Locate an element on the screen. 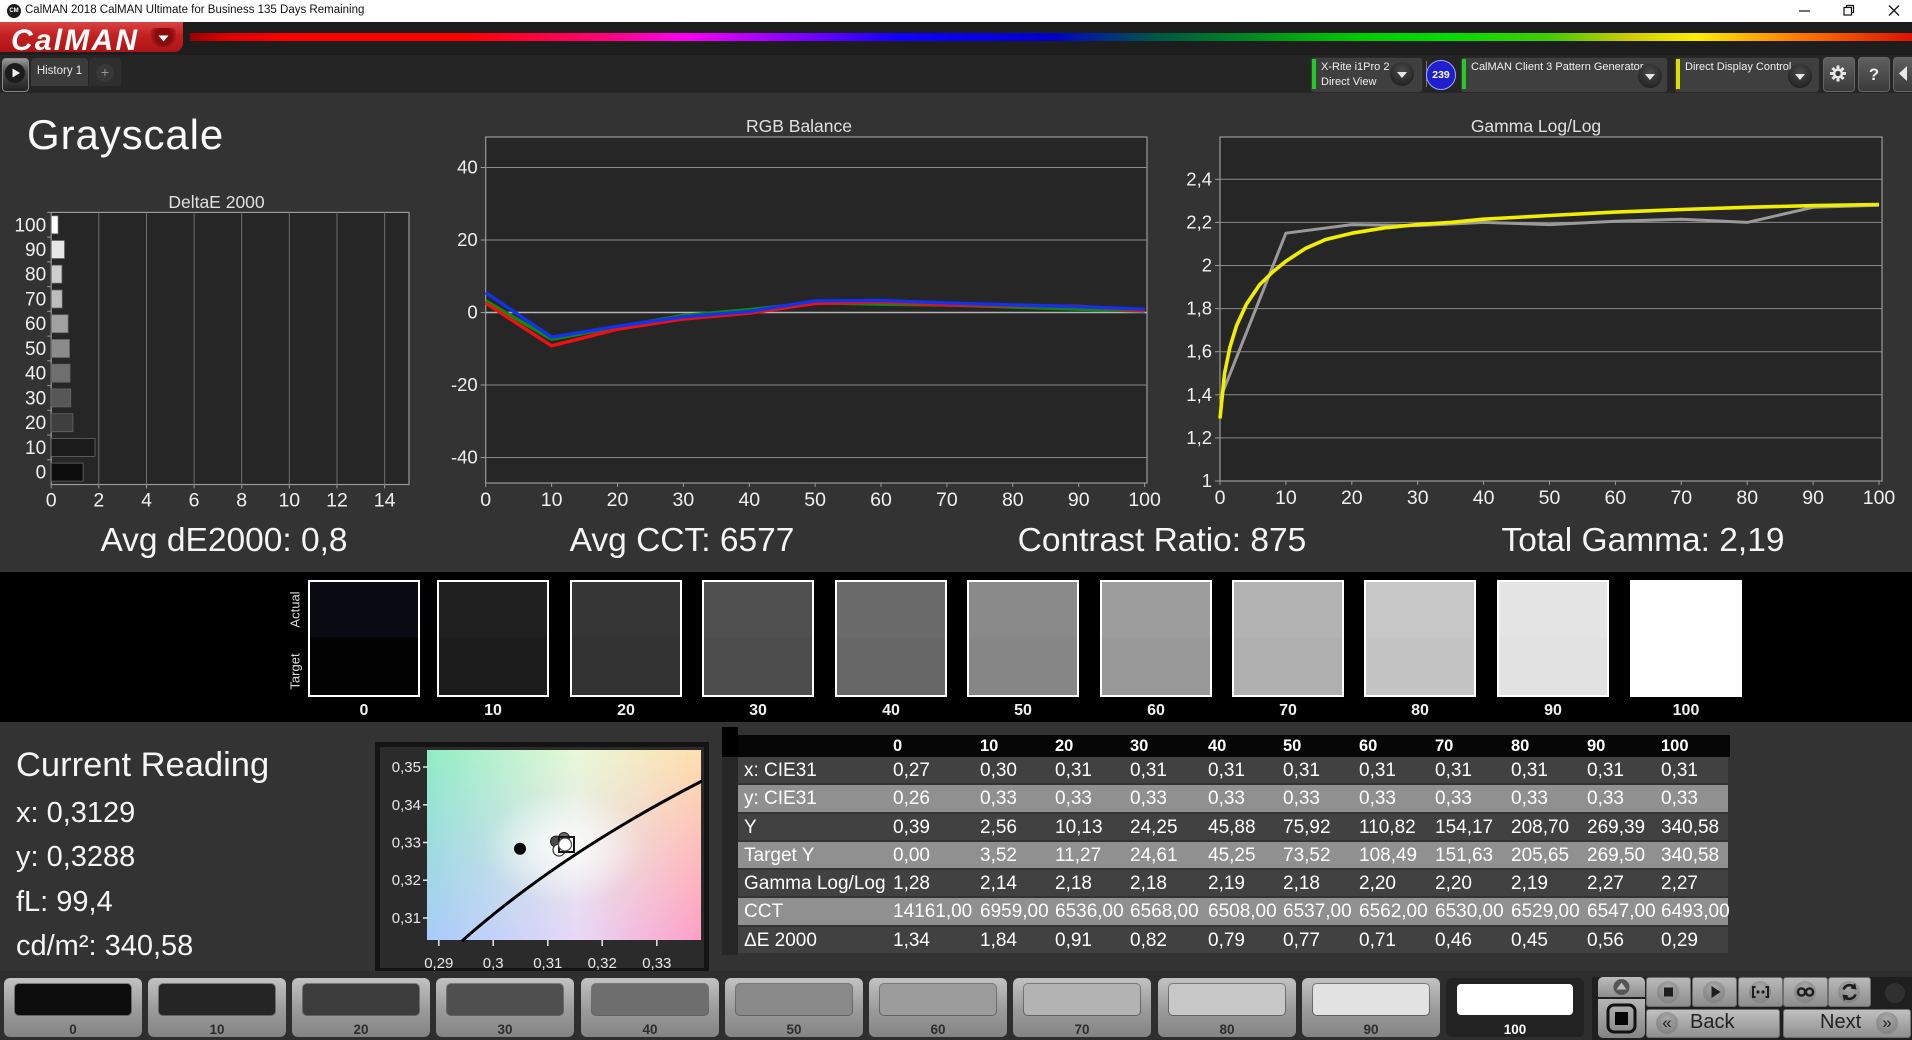 This screenshot has width=1912, height=1040. svg-text: 1,4 is located at coordinates (1199, 394).